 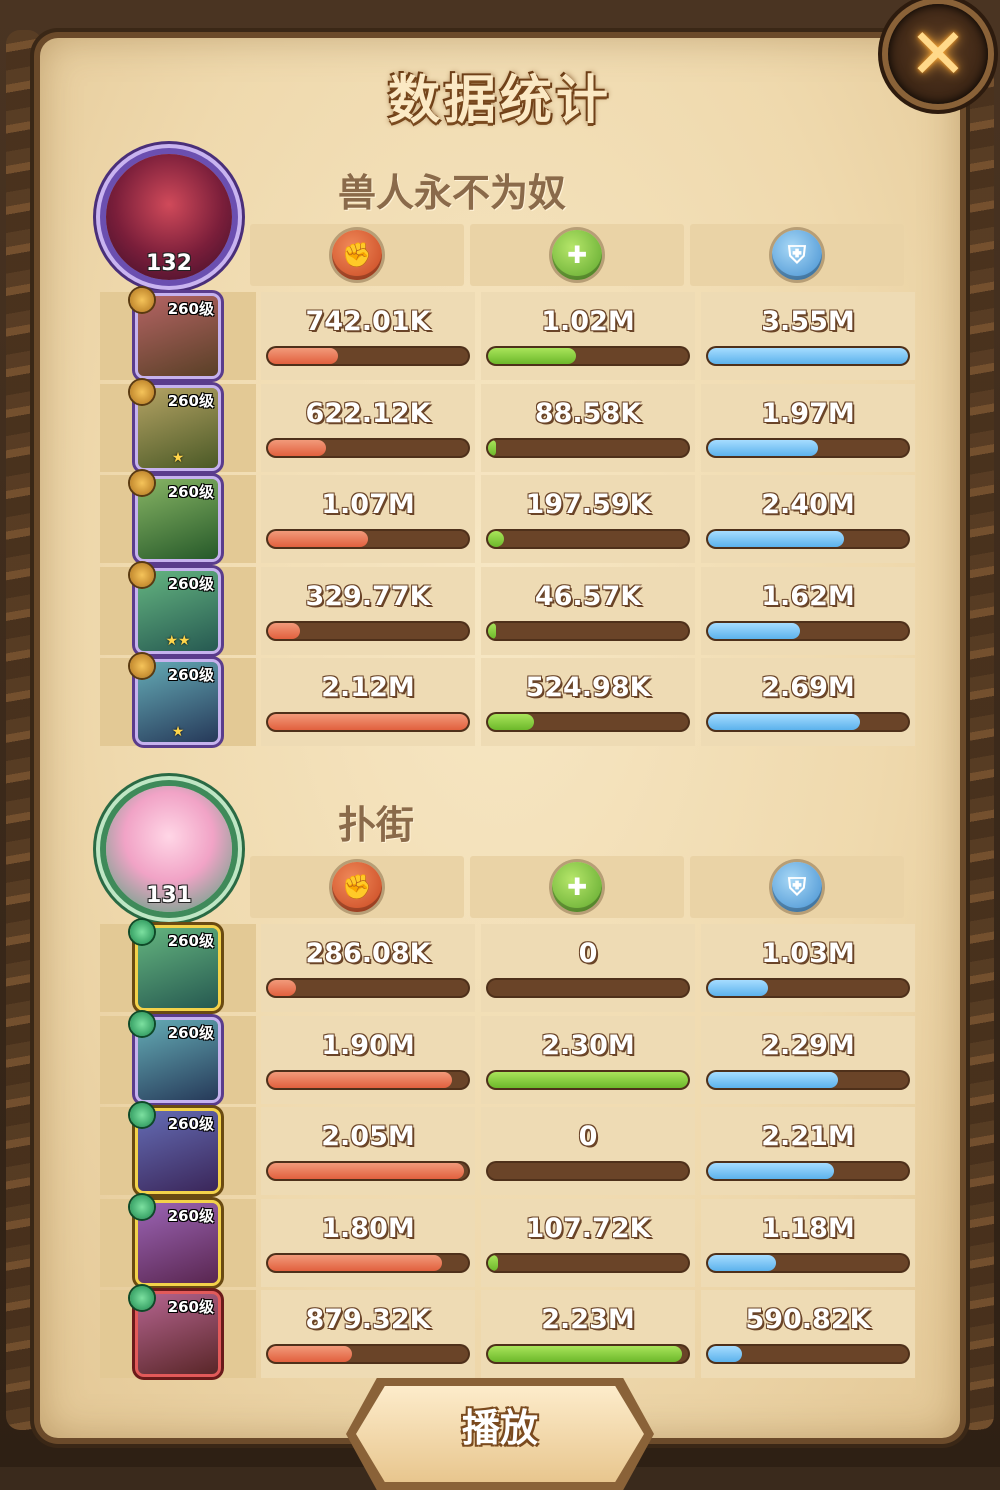 I want to click on team-avatar-level: 131, so click(x=169, y=895).